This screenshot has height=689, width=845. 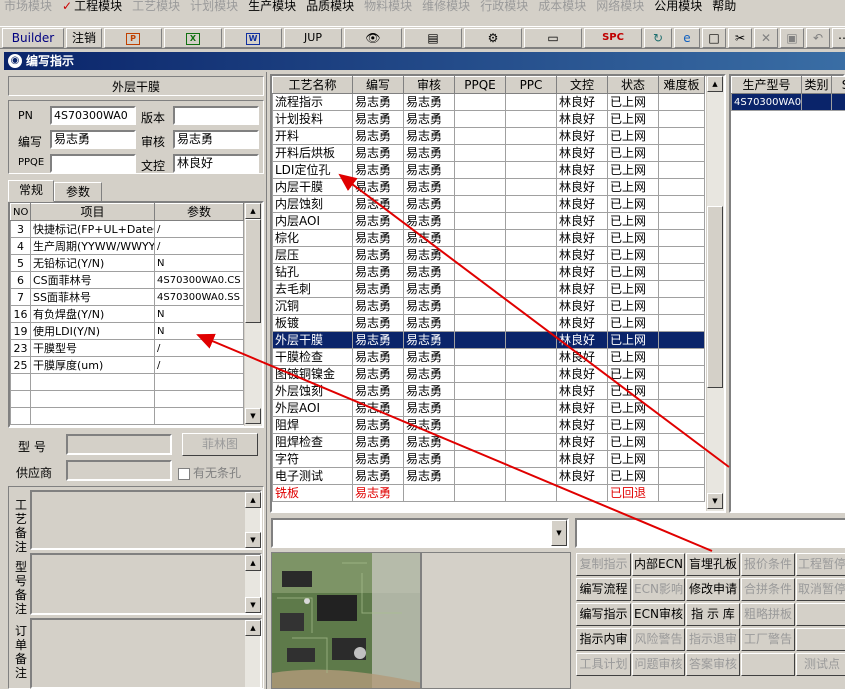 I want to click on process-remark-field: ▲ ▼, so click(x=146, y=520).